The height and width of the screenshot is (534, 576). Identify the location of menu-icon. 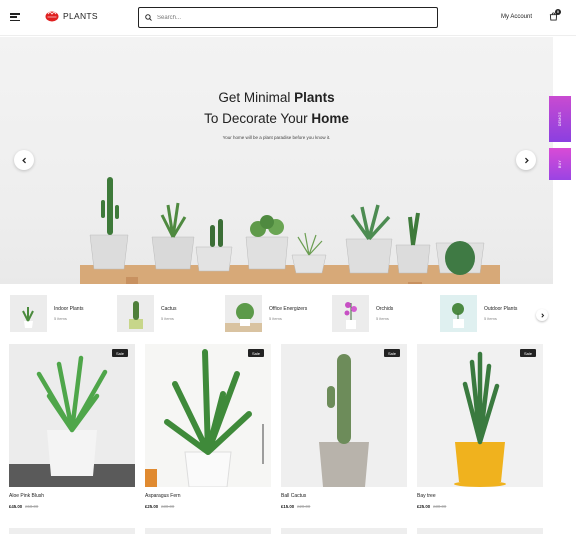
(15, 17).